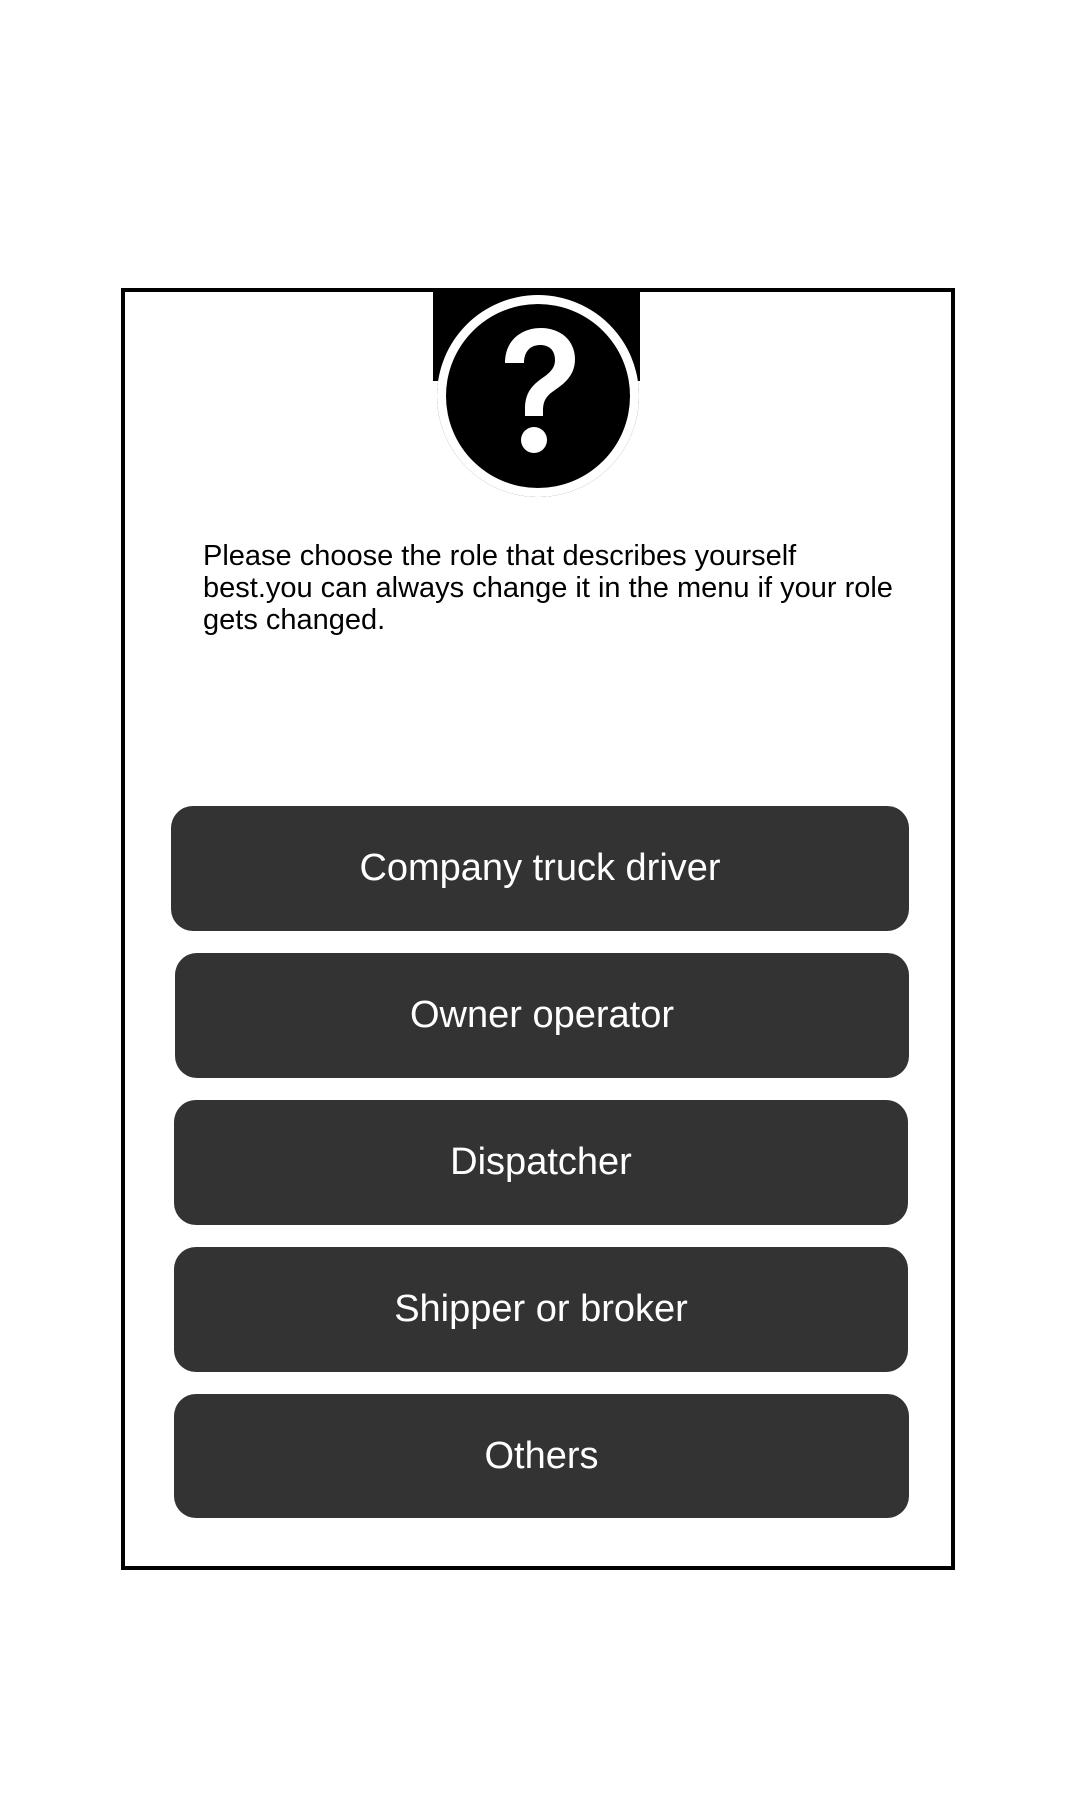 This screenshot has height=1800, width=1080. What do you see at coordinates (541, 1456) in the screenshot?
I see `role-button-others: Others` at bounding box center [541, 1456].